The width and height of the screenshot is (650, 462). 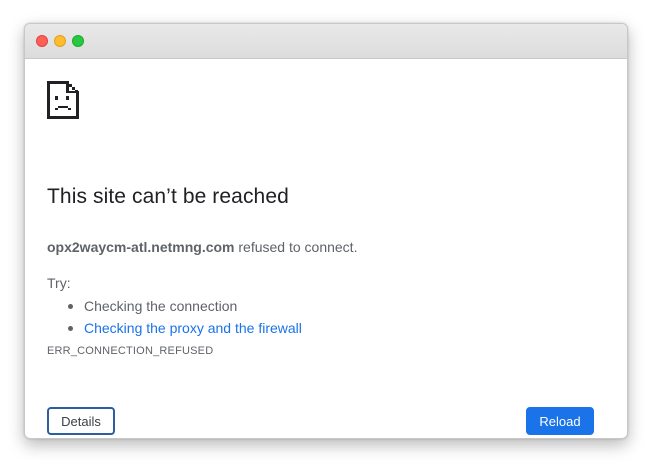 I want to click on suggestion-check-connection: Checking the connection, so click(x=161, y=306).